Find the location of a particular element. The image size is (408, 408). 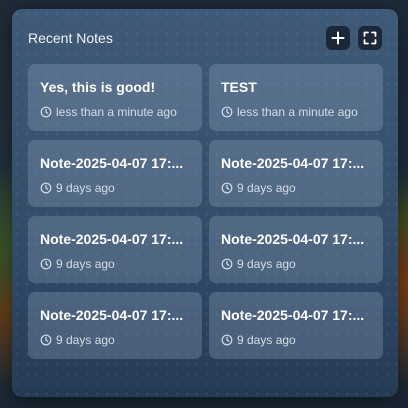

plus-icon is located at coordinates (338, 38).